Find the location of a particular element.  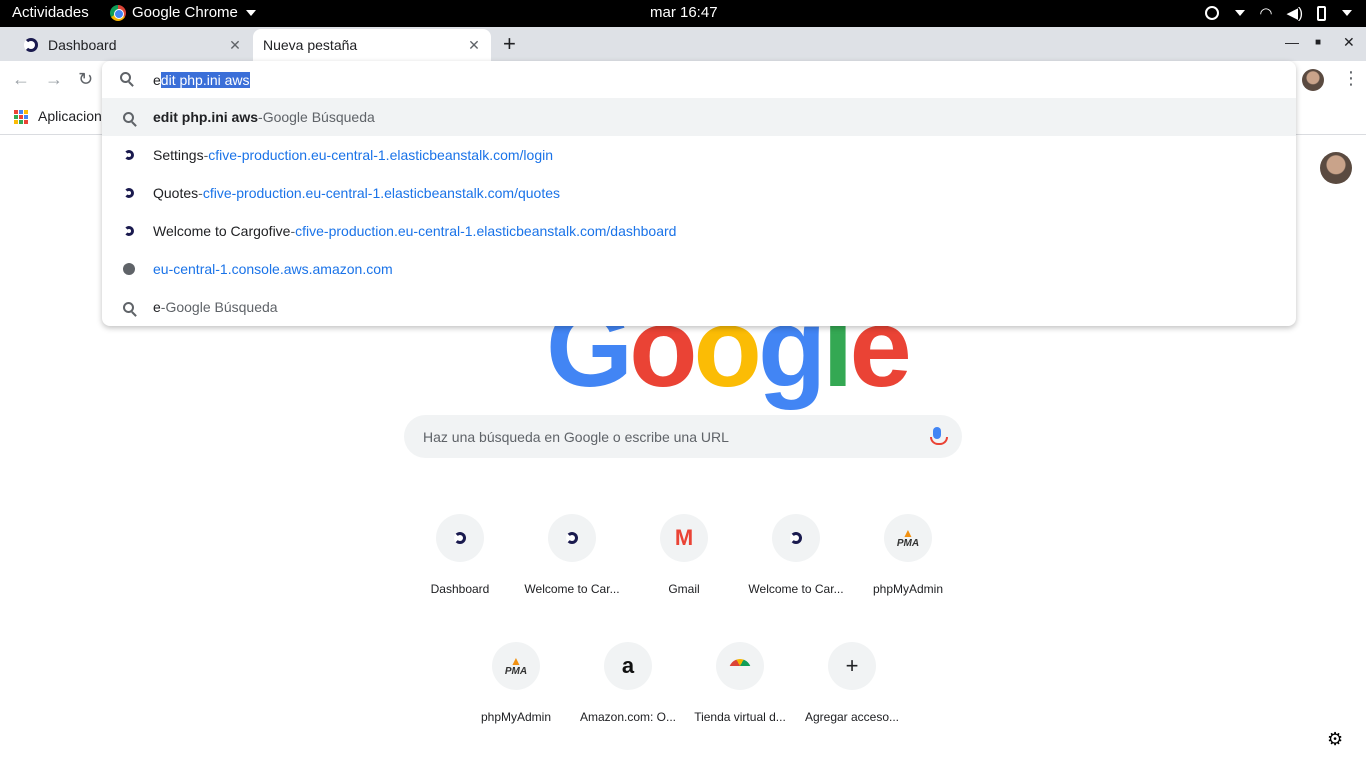

back-arrow-icon: ← is located at coordinates (21, 79).